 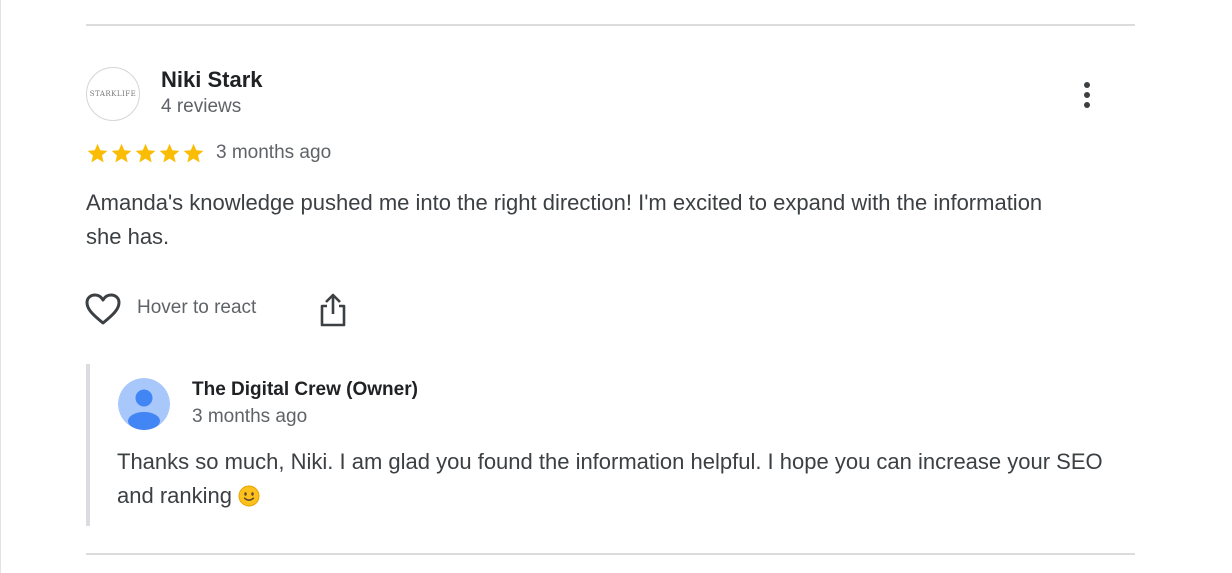 I want to click on top-divider, so click(x=610, y=25).